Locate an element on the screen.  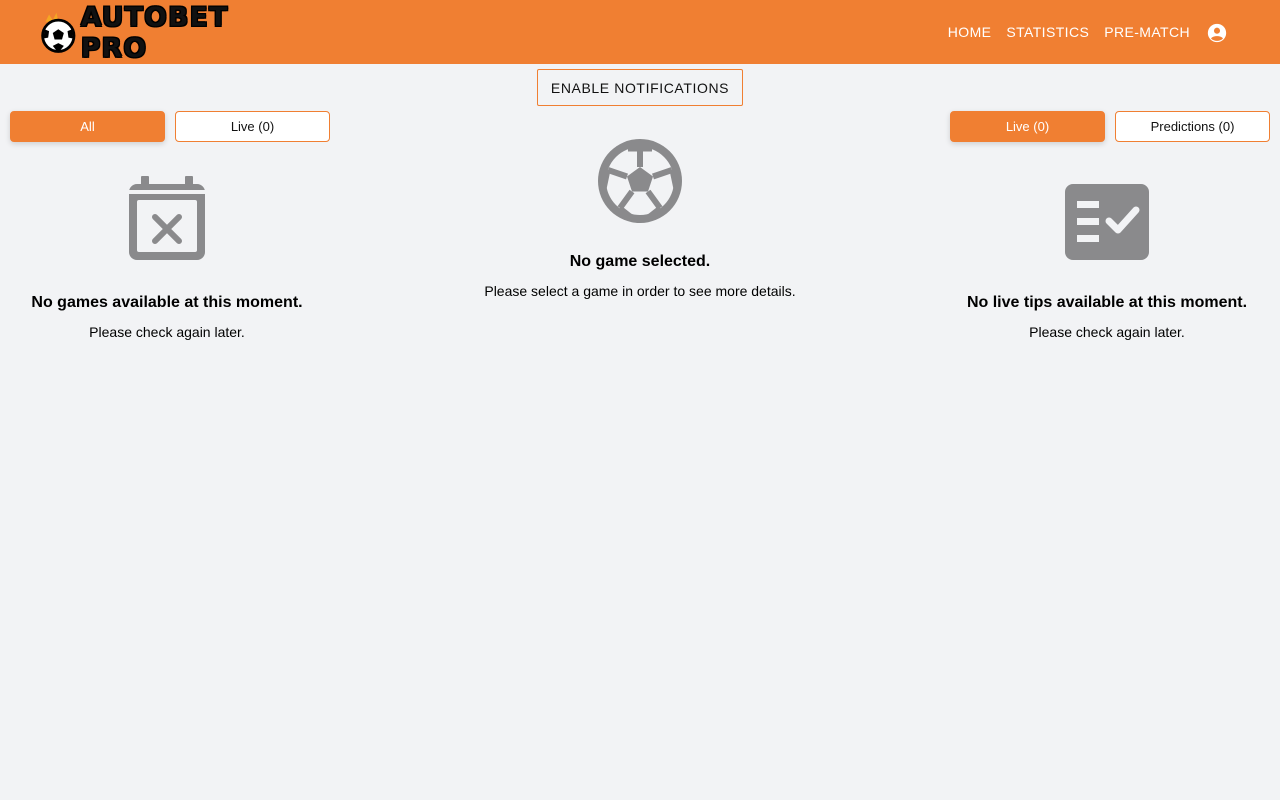
tab-live: Live (0) is located at coordinates (252, 126).